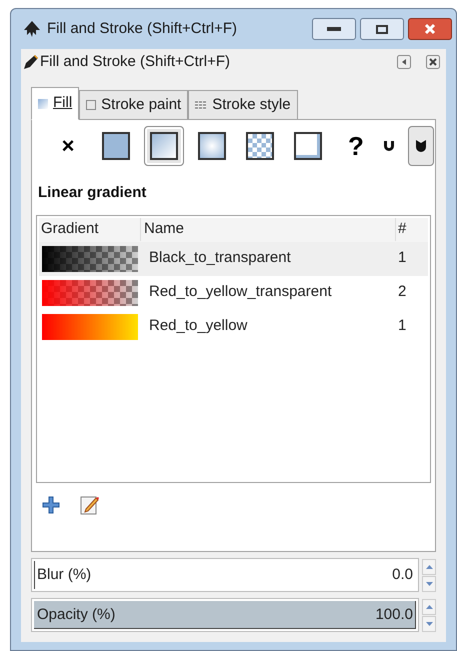 The height and width of the screenshot is (651, 457). I want to click on paint-mode-button, so click(164, 146).